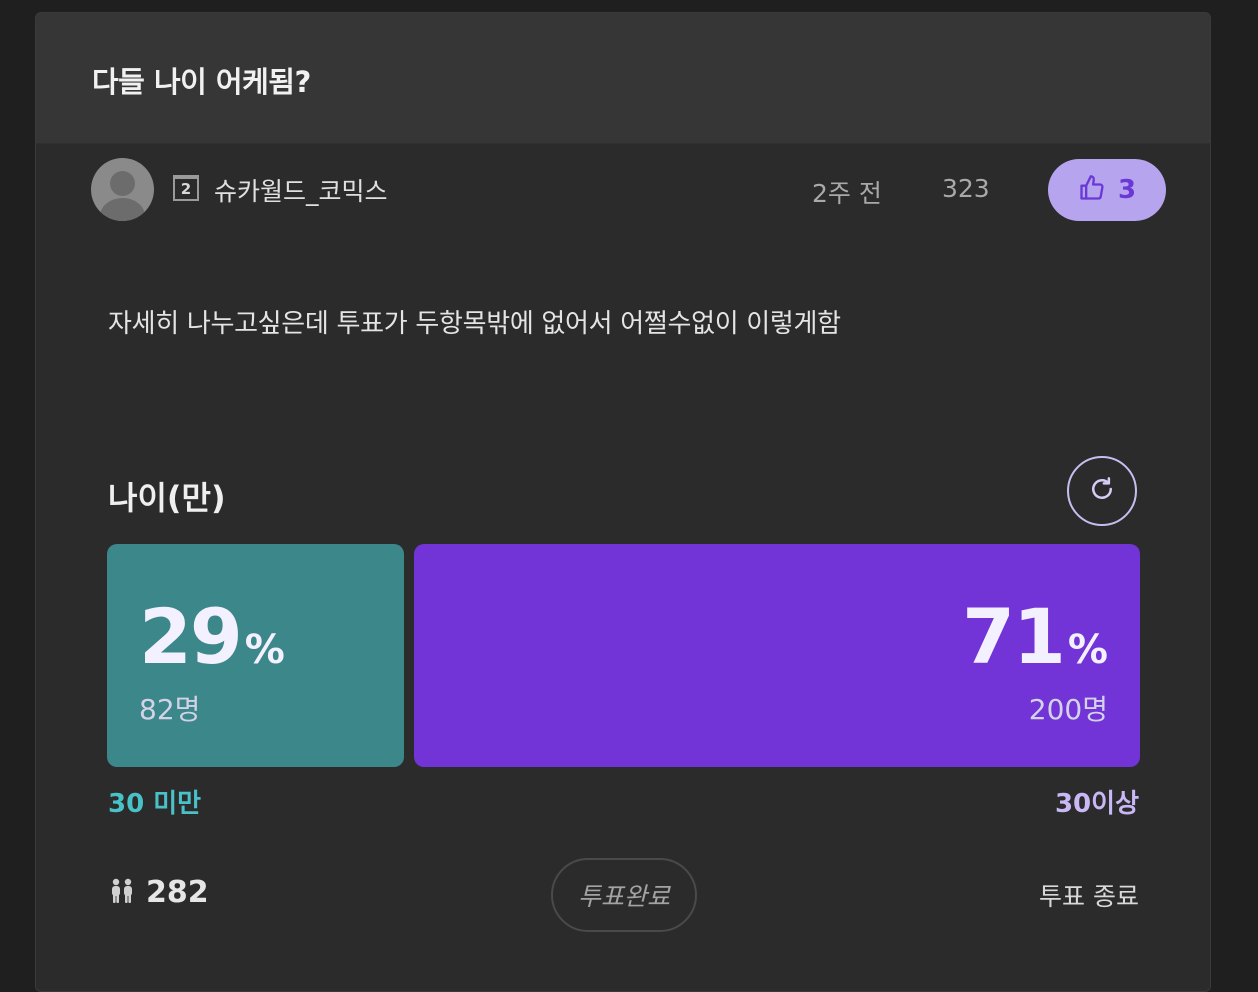 This screenshot has width=1258, height=992. I want to click on poll-option-label-30-plus: 30이상, so click(1096, 804).